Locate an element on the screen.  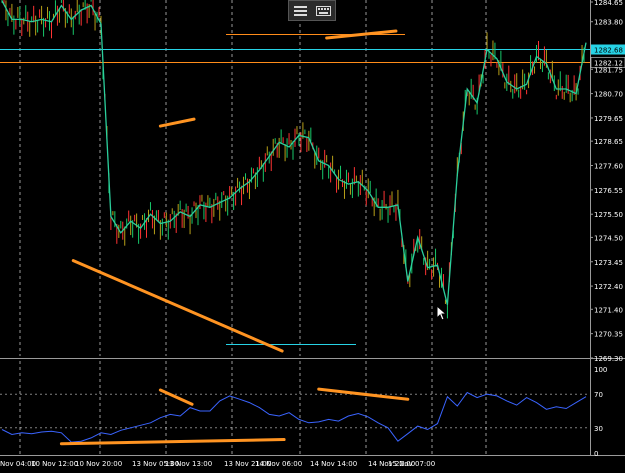
indicator-tick-label: 30 is located at coordinates (598, 429).